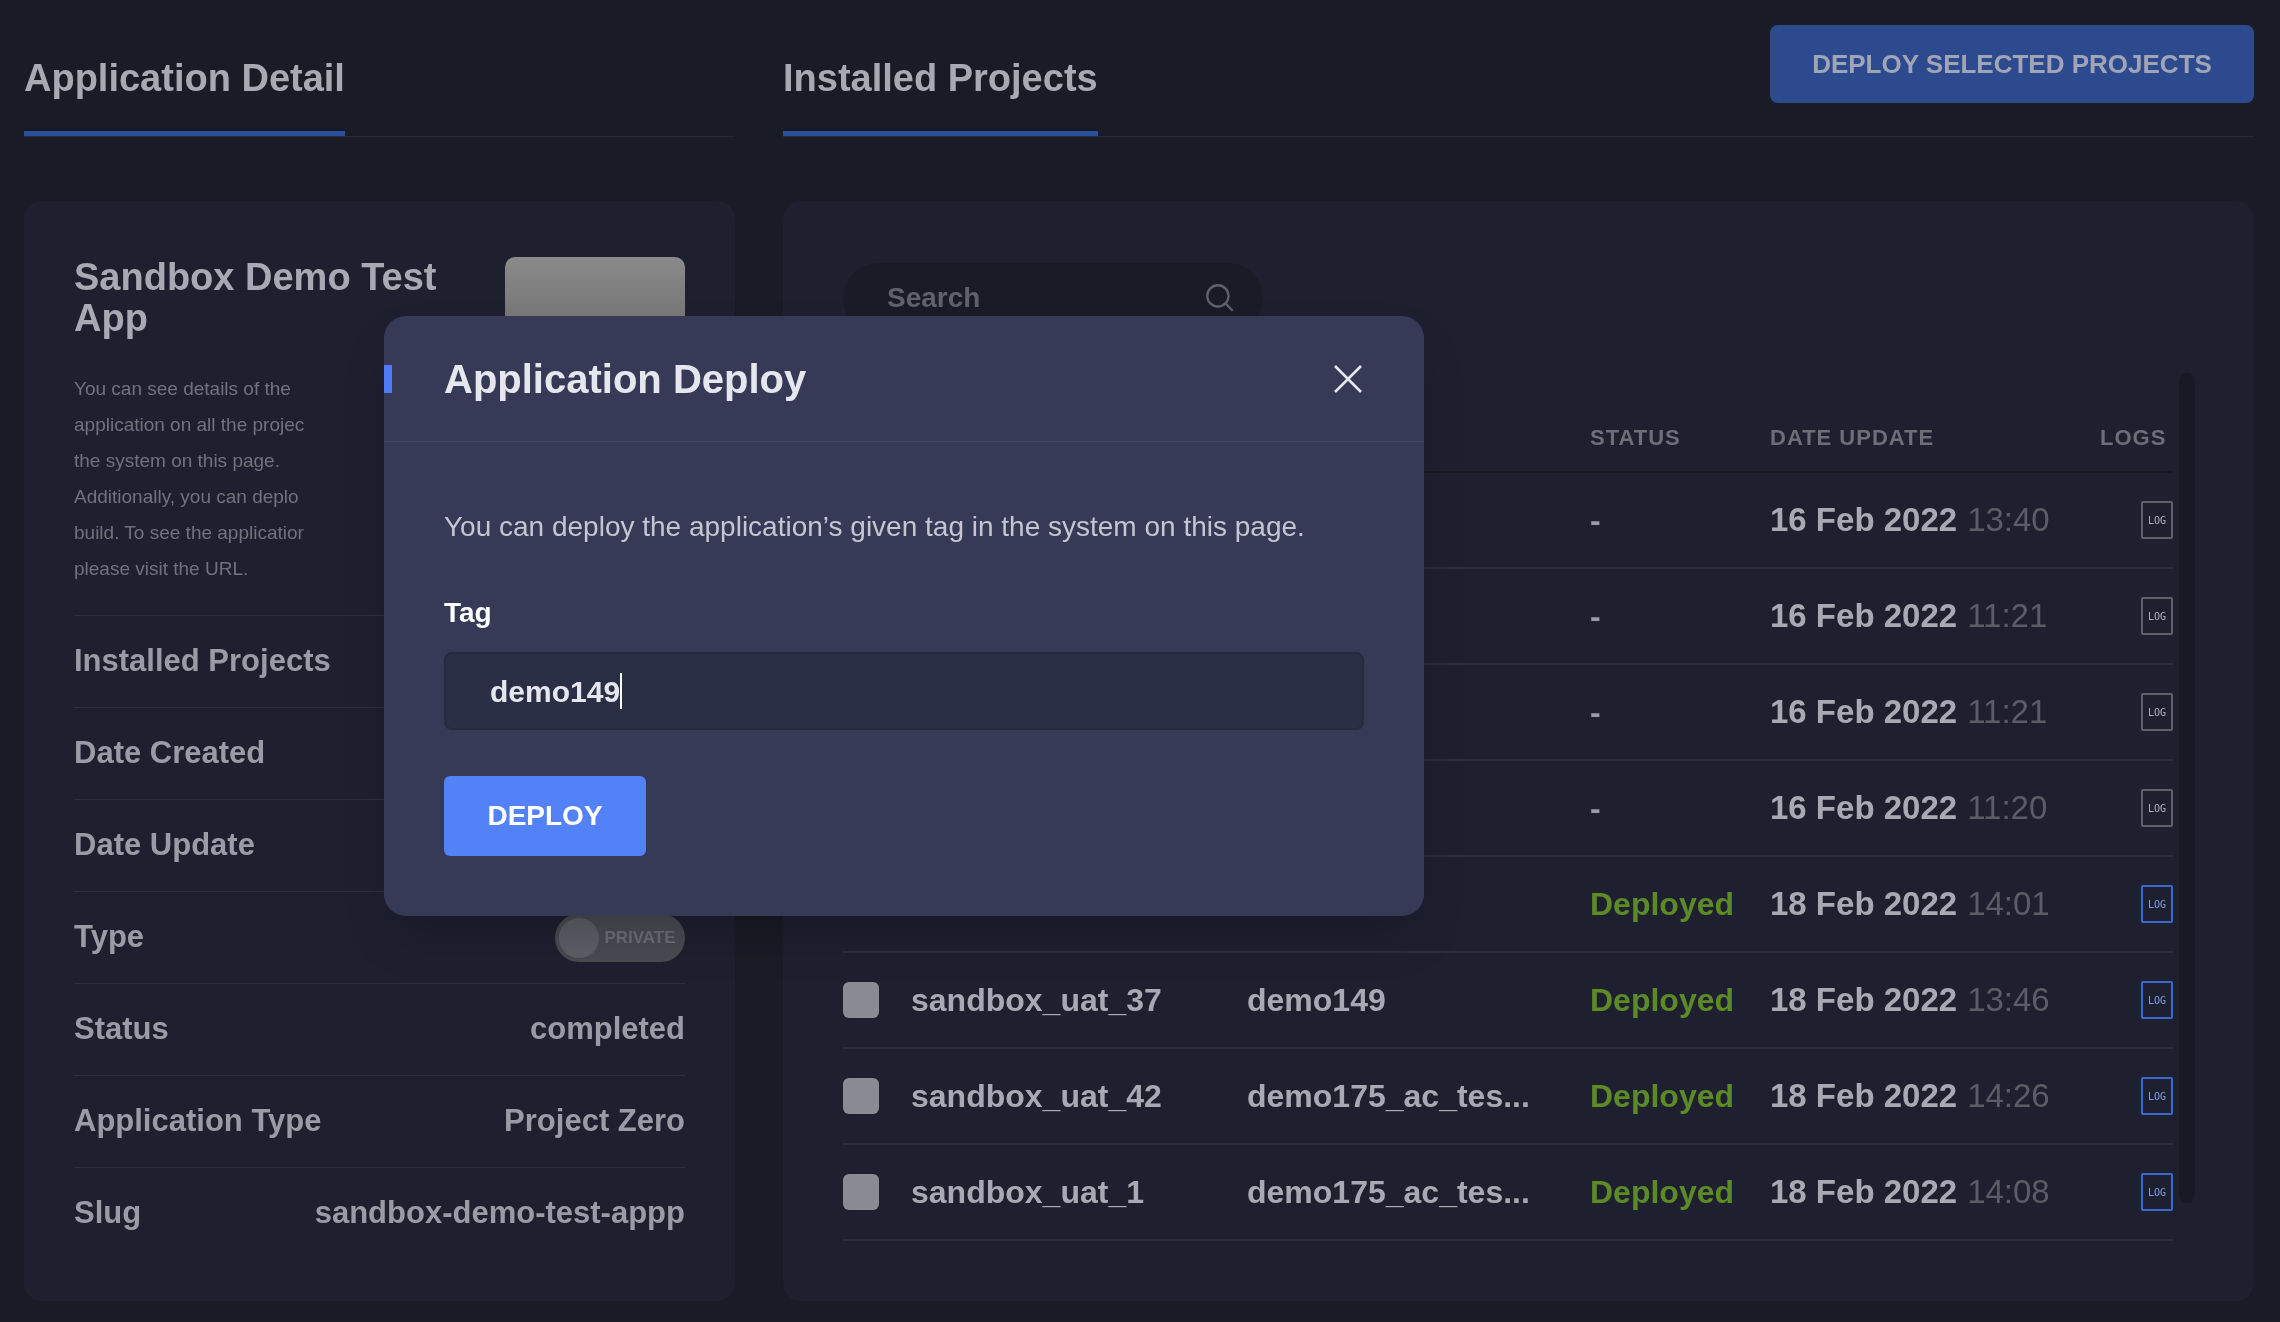 The image size is (2280, 1322). What do you see at coordinates (904, 691) in the screenshot?
I see `tag-input-field: demo149` at bounding box center [904, 691].